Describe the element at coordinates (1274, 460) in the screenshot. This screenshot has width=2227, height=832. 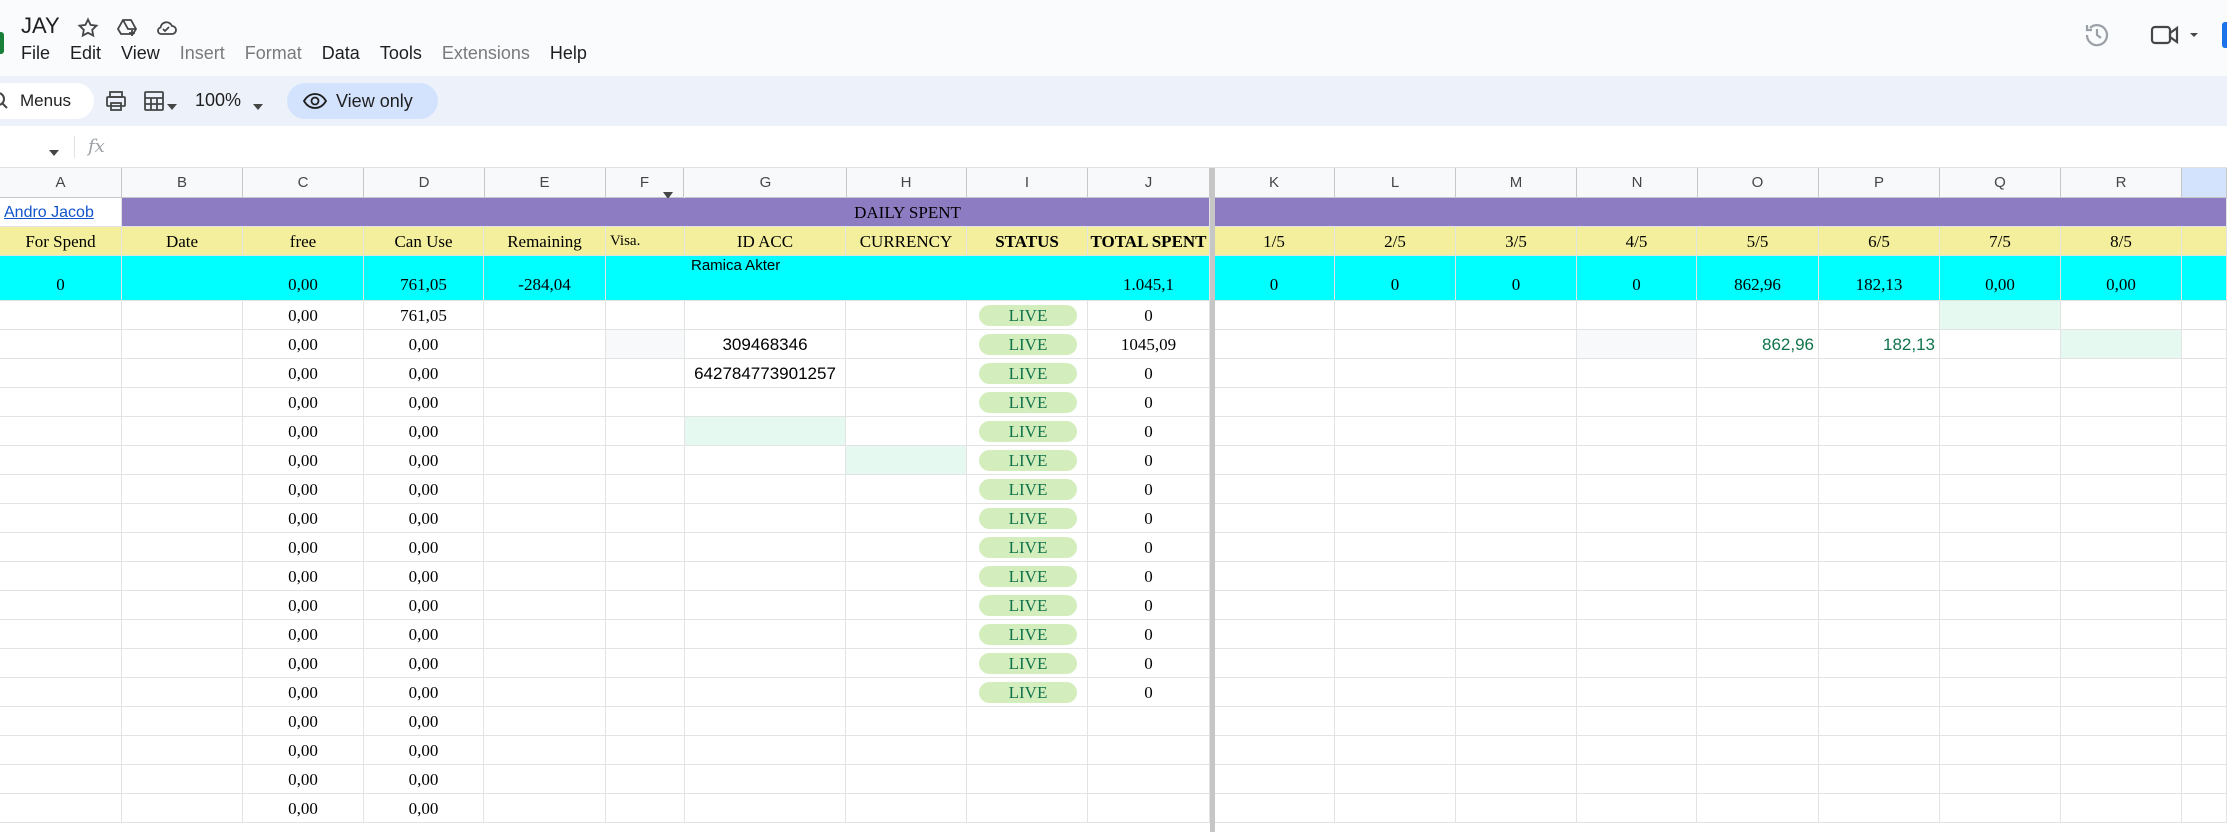
I see `cell-k9` at that location.